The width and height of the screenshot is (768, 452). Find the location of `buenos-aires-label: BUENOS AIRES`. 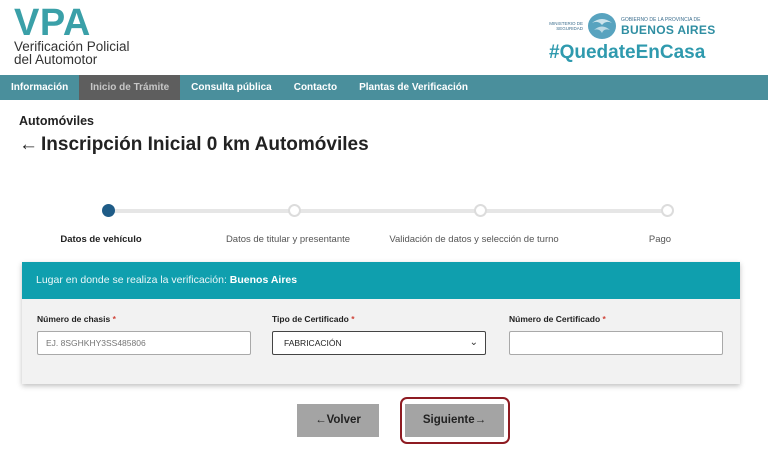

buenos-aires-label: BUENOS AIRES is located at coordinates (668, 30).